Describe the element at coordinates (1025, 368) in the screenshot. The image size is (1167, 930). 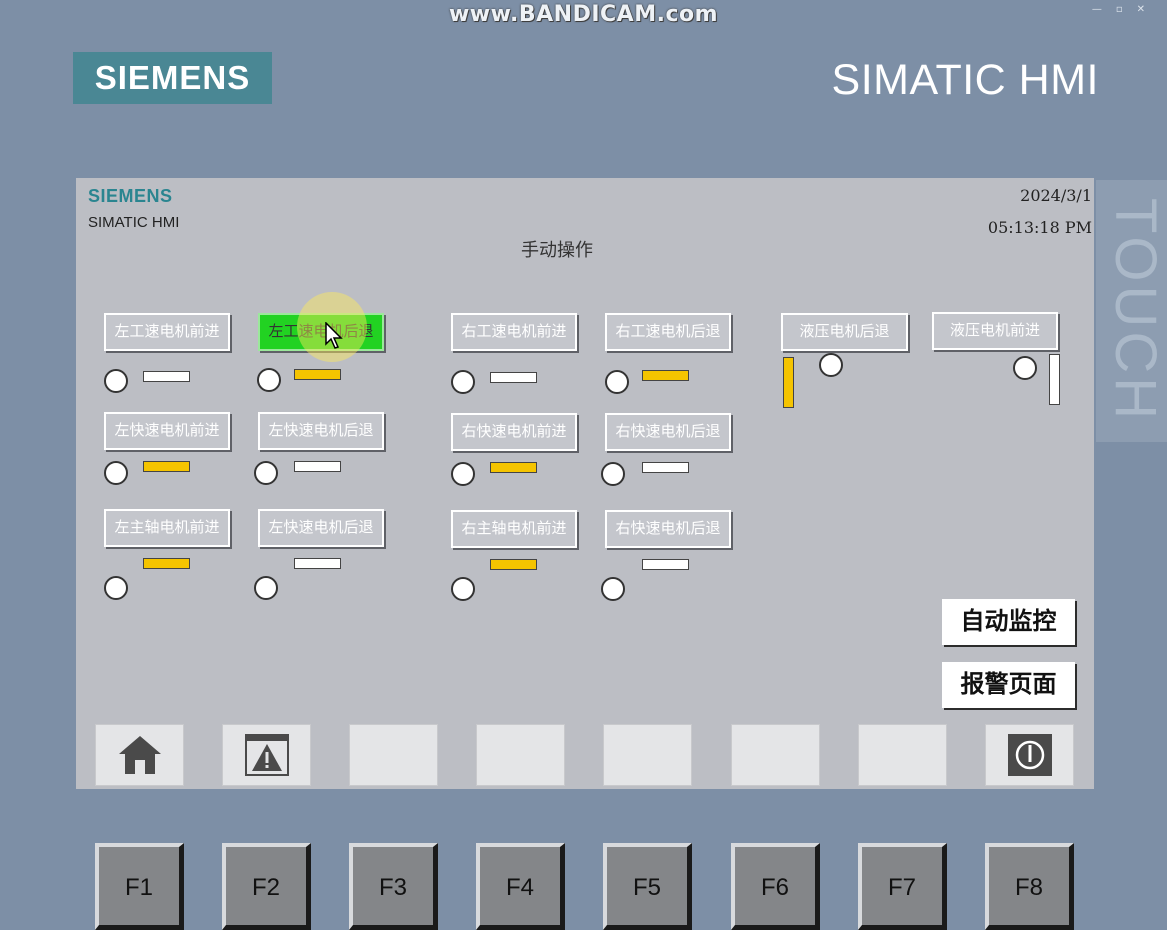
I see `hydraulic-forward-lamp` at that location.